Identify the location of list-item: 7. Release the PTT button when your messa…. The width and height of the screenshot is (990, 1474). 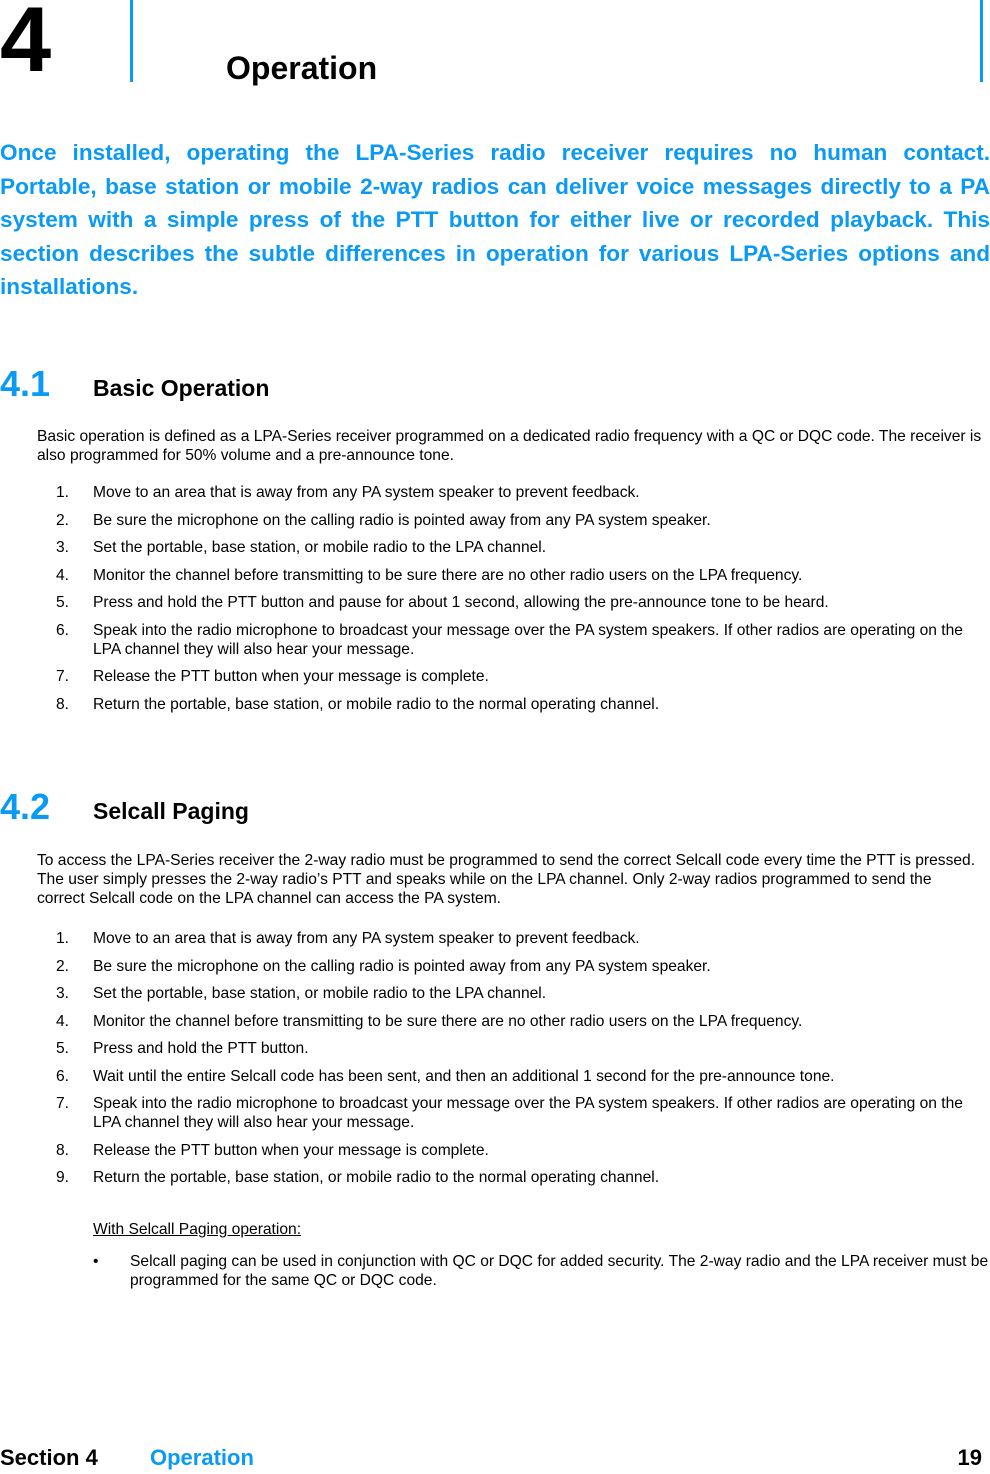
(495, 676).